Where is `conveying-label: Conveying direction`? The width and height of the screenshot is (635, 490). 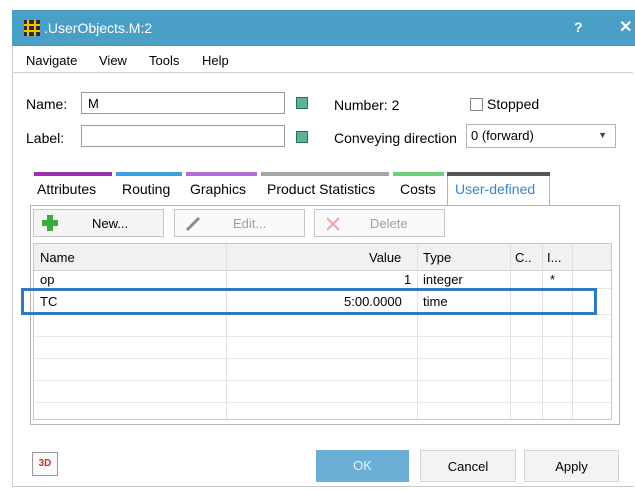 conveying-label: Conveying direction is located at coordinates (395, 138).